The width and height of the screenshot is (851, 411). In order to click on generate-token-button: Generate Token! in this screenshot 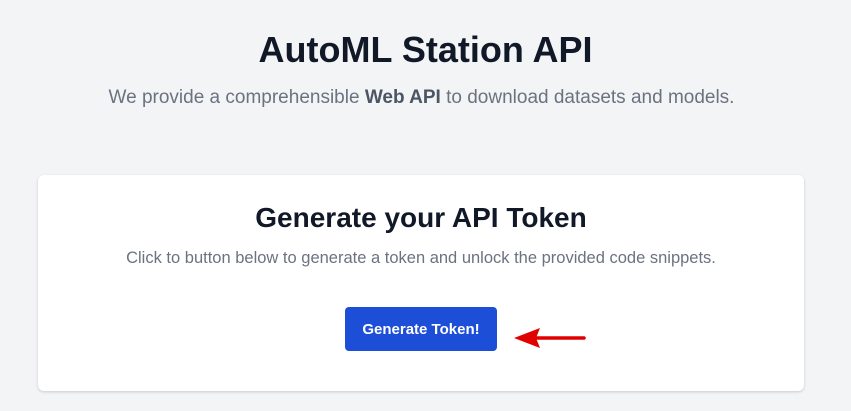, I will do `click(421, 329)`.